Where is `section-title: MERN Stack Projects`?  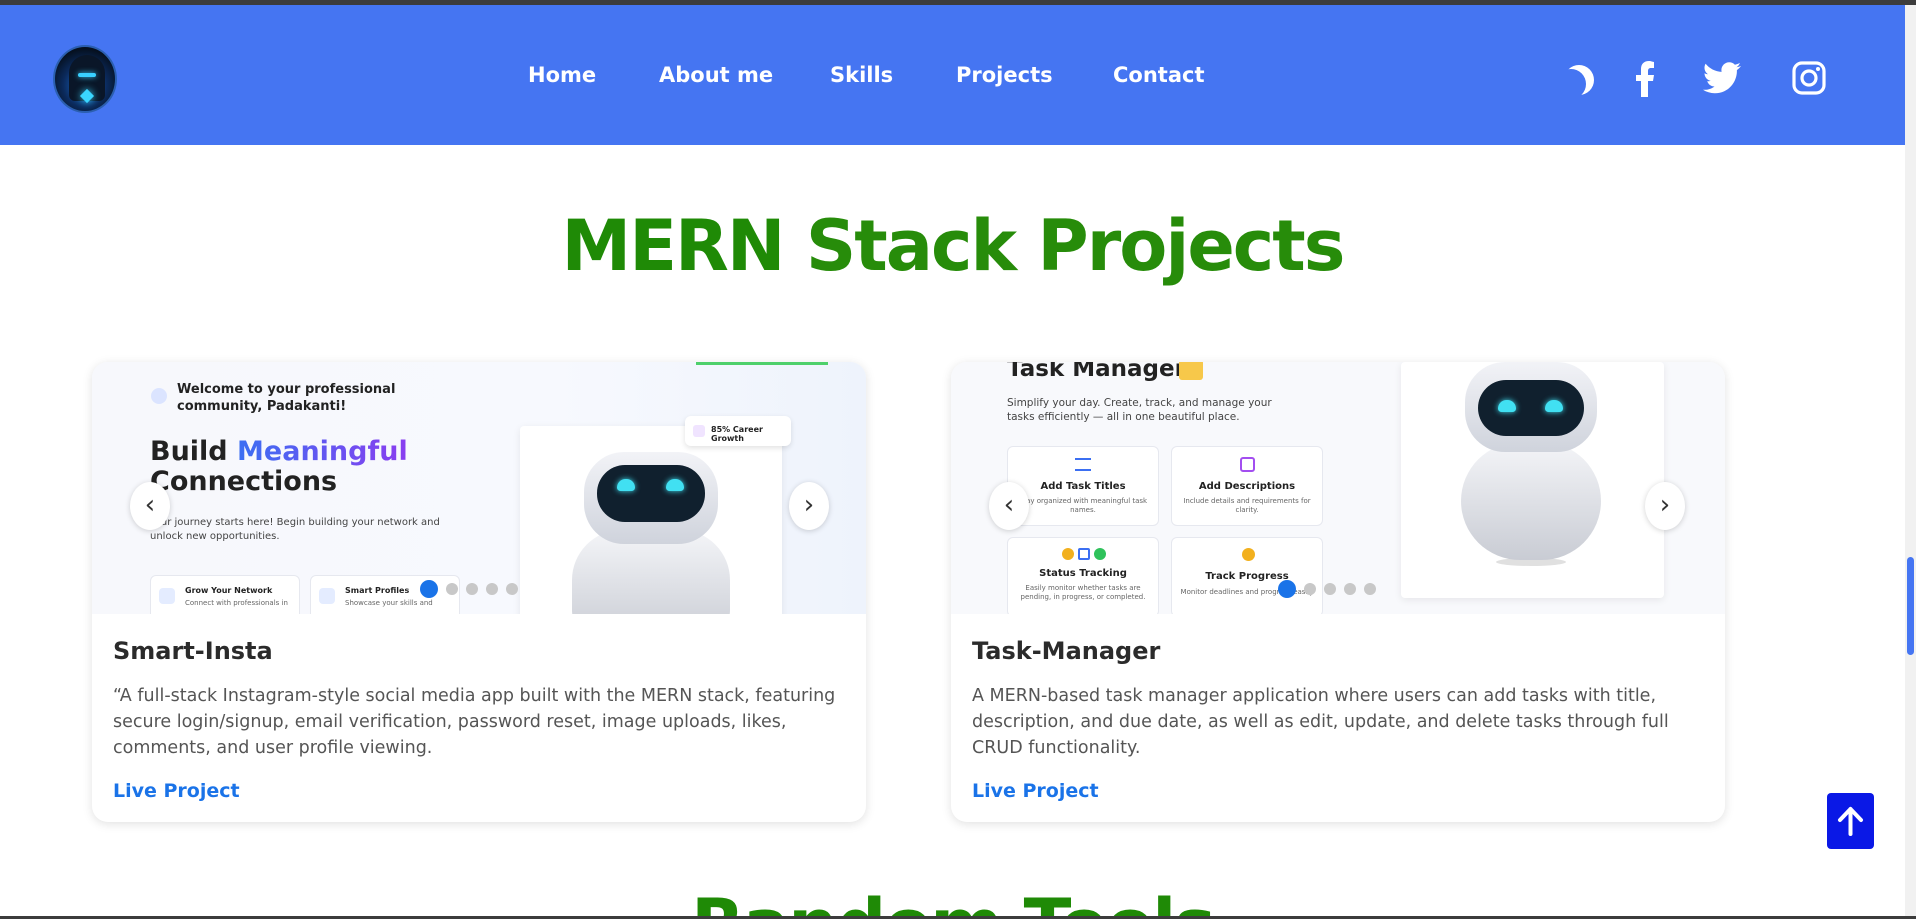
section-title: MERN Stack Projects is located at coordinates (952, 246).